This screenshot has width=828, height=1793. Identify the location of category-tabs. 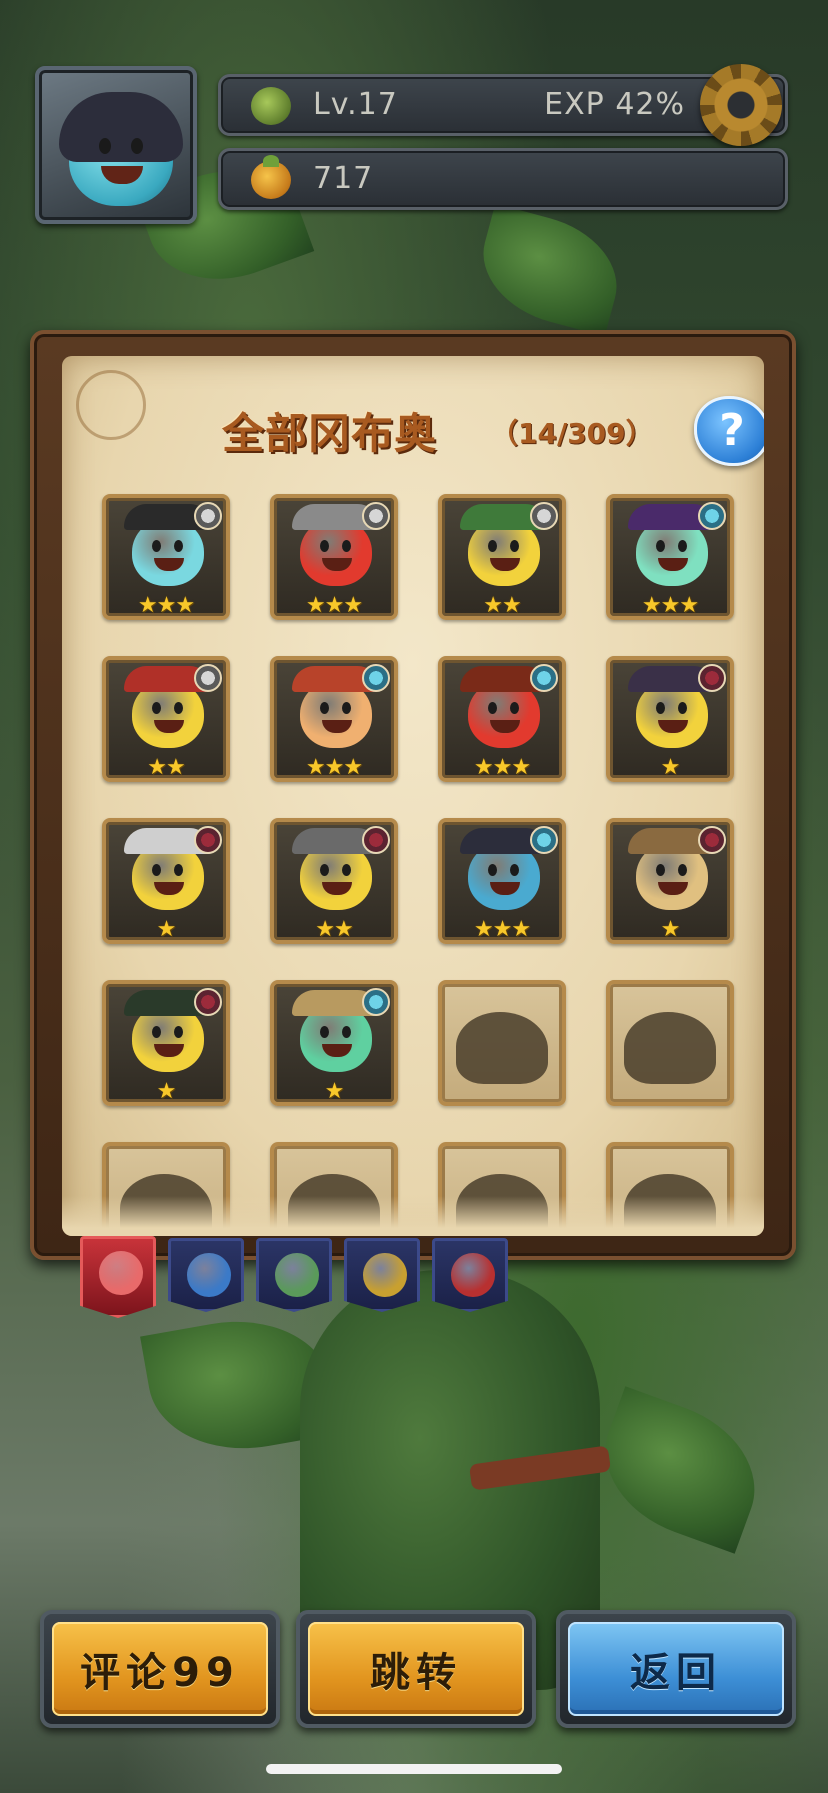
(300, 1277).